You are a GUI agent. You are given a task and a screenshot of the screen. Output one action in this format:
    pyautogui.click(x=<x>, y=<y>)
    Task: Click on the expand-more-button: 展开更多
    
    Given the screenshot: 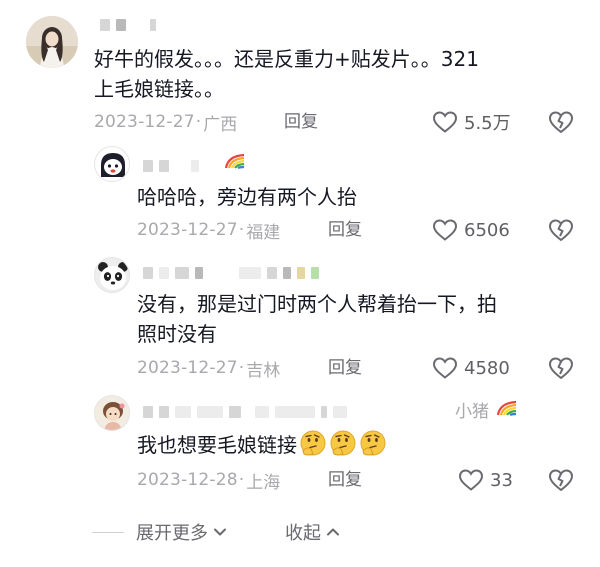 What is the action you would take?
    pyautogui.click(x=182, y=532)
    